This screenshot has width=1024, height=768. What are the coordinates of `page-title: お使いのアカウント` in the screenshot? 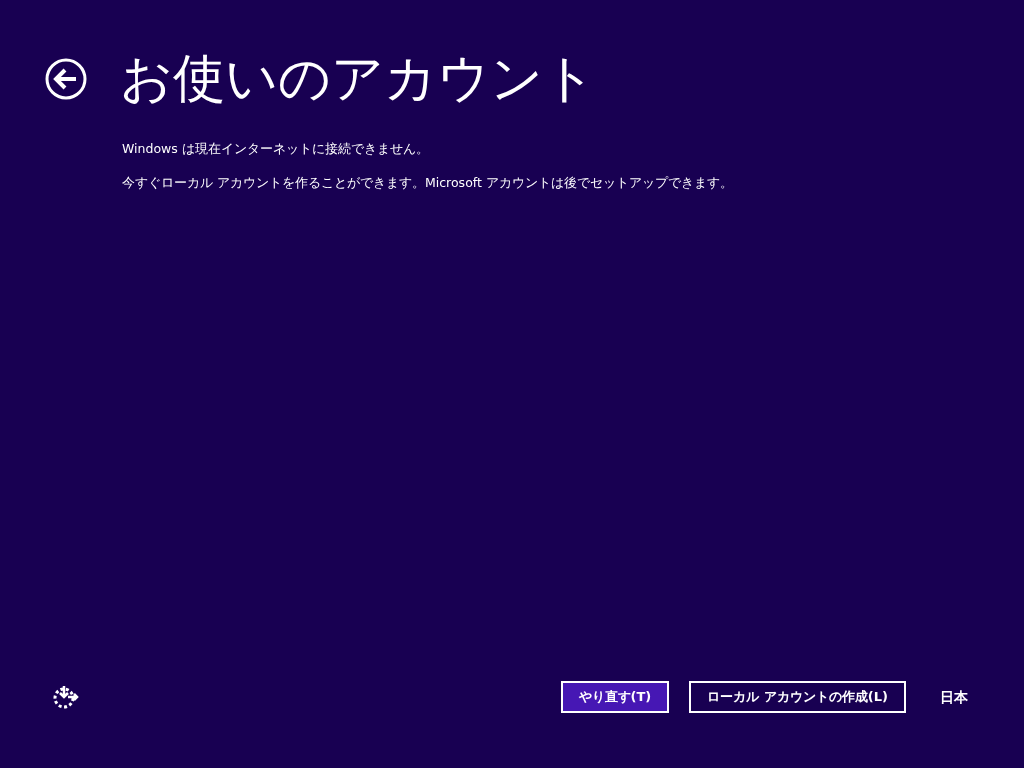 It's located at (358, 78).